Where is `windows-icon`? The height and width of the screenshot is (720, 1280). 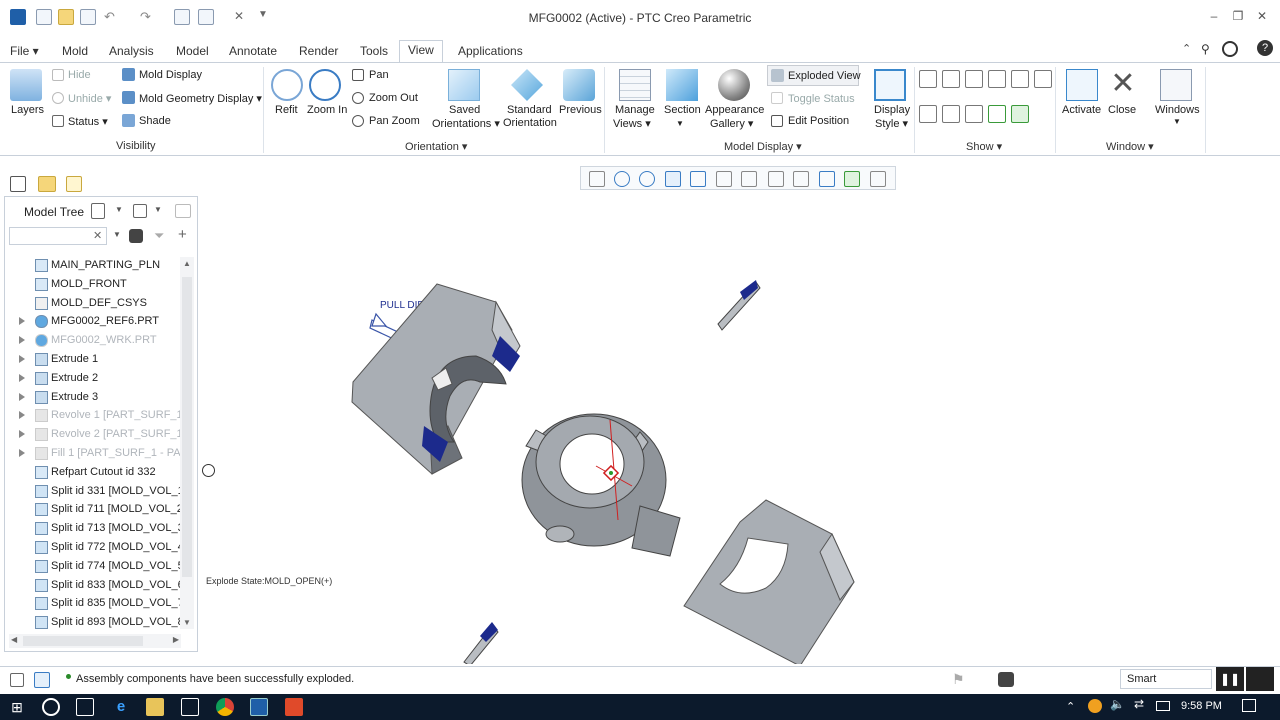 windows-icon is located at coordinates (1176, 85).